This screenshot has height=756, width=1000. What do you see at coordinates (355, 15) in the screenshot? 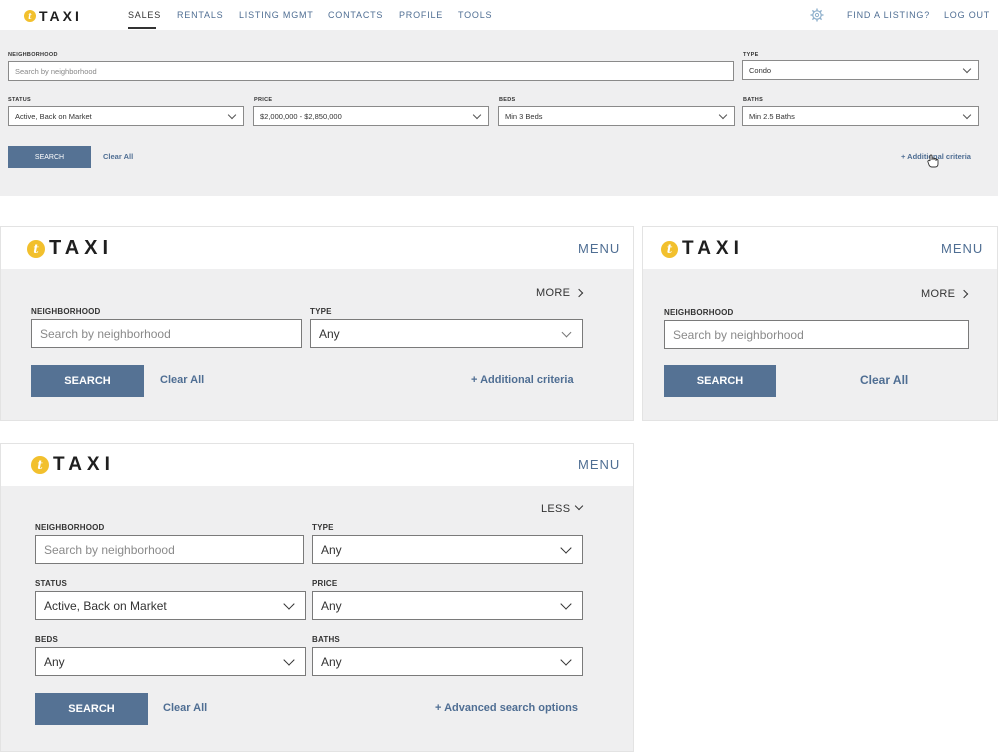
I see `nav-contacts: CONTACTS` at bounding box center [355, 15].